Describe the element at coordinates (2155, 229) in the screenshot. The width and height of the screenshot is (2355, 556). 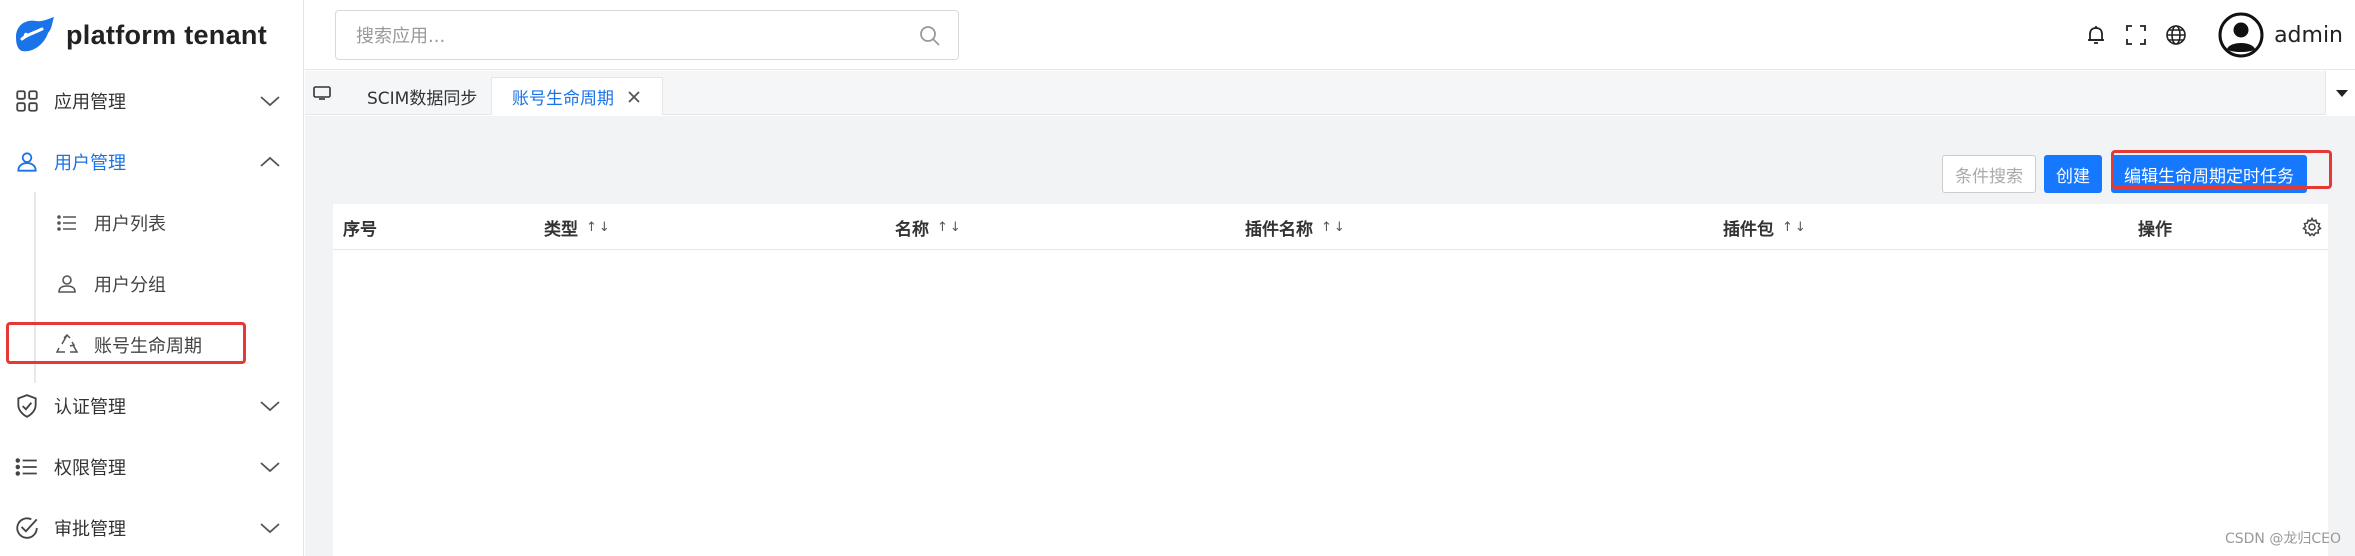
I see `column-header-actions: 操作` at that location.